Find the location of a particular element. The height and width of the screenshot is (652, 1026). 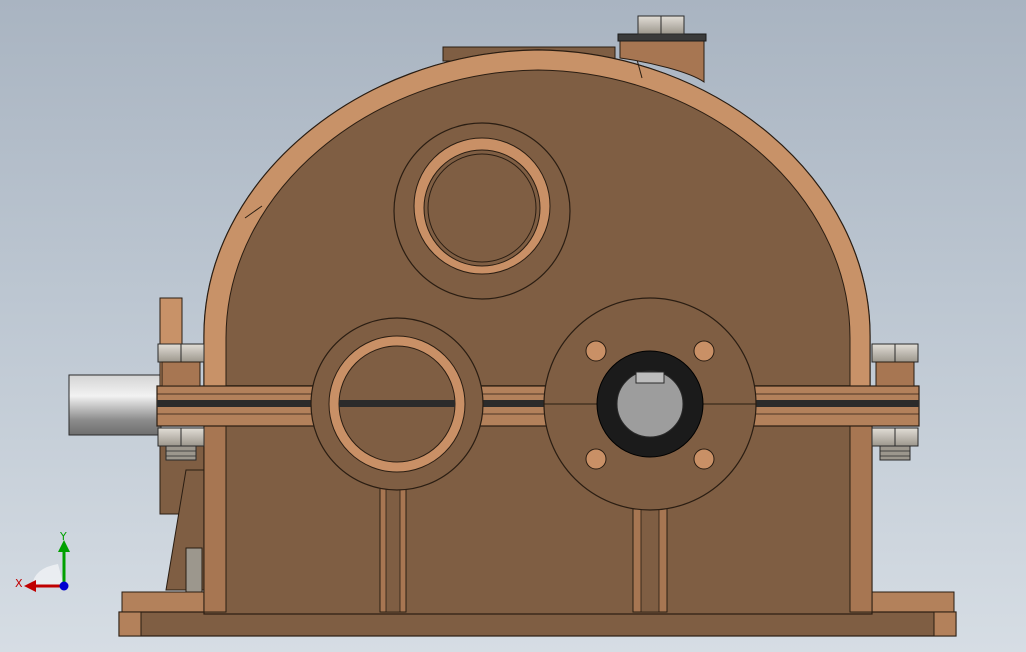

input-shaft is located at coordinates (115, 405).